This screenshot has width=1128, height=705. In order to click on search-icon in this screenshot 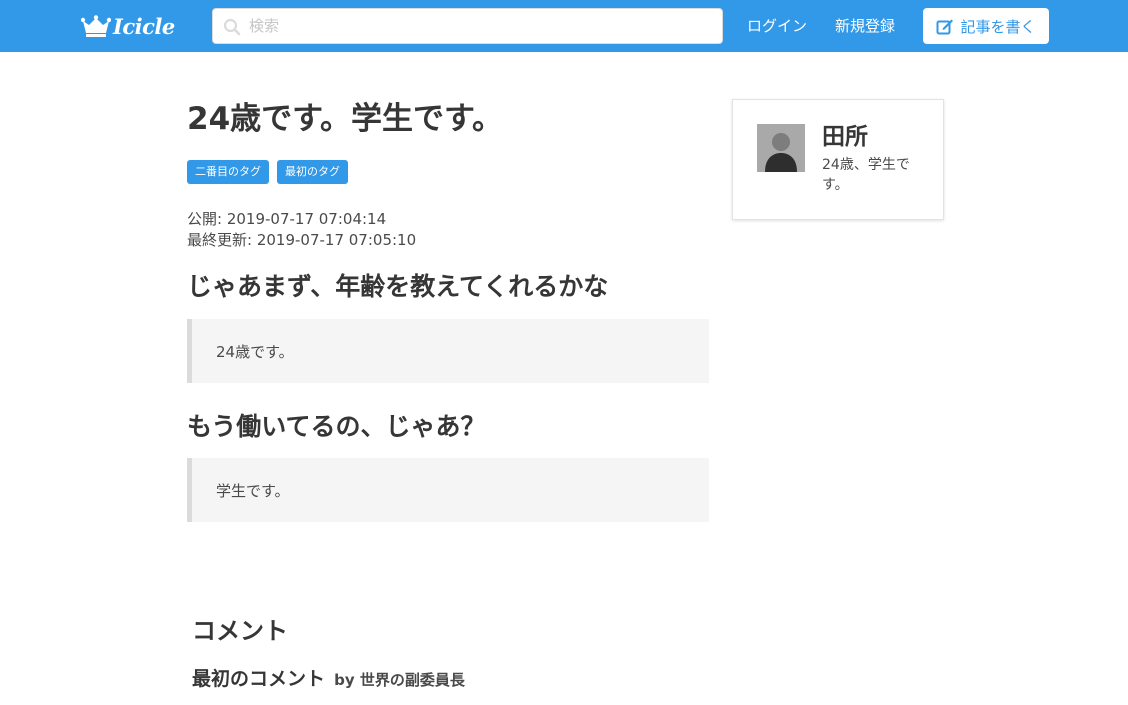, I will do `click(232, 27)`.